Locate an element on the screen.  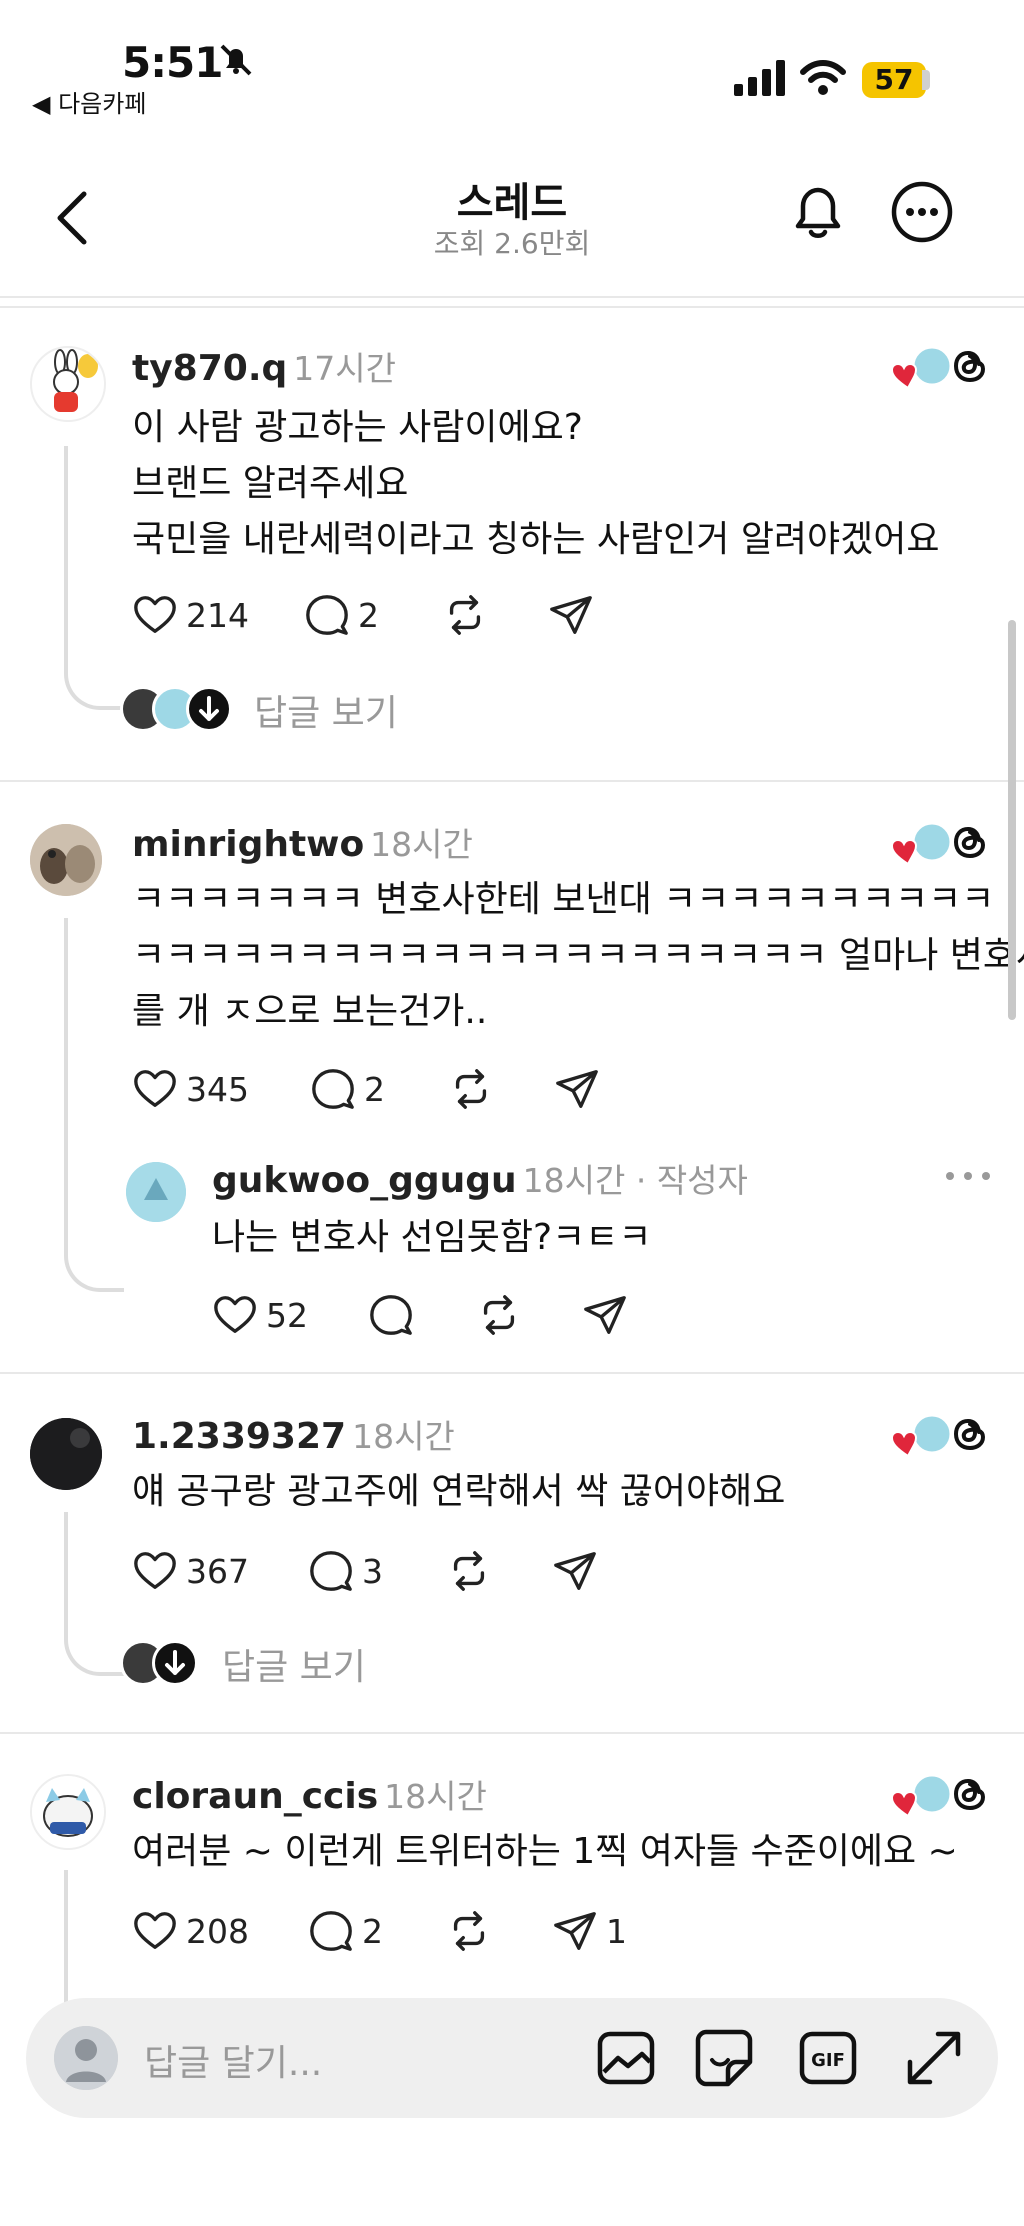
reply-author: gukwoo_ggugu 18시간 · 작성자 is located at coordinates (480, 1178).